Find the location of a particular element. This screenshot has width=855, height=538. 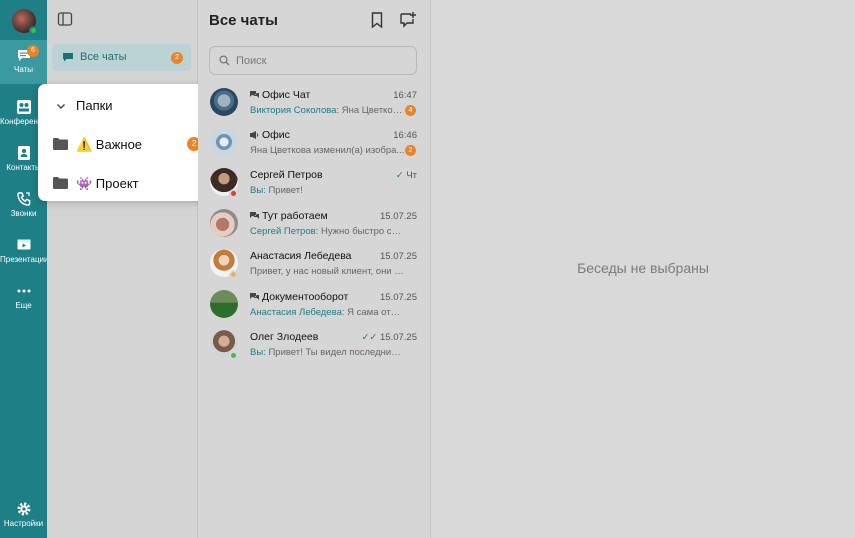

rail-more-label: Еще is located at coordinates (23, 305).